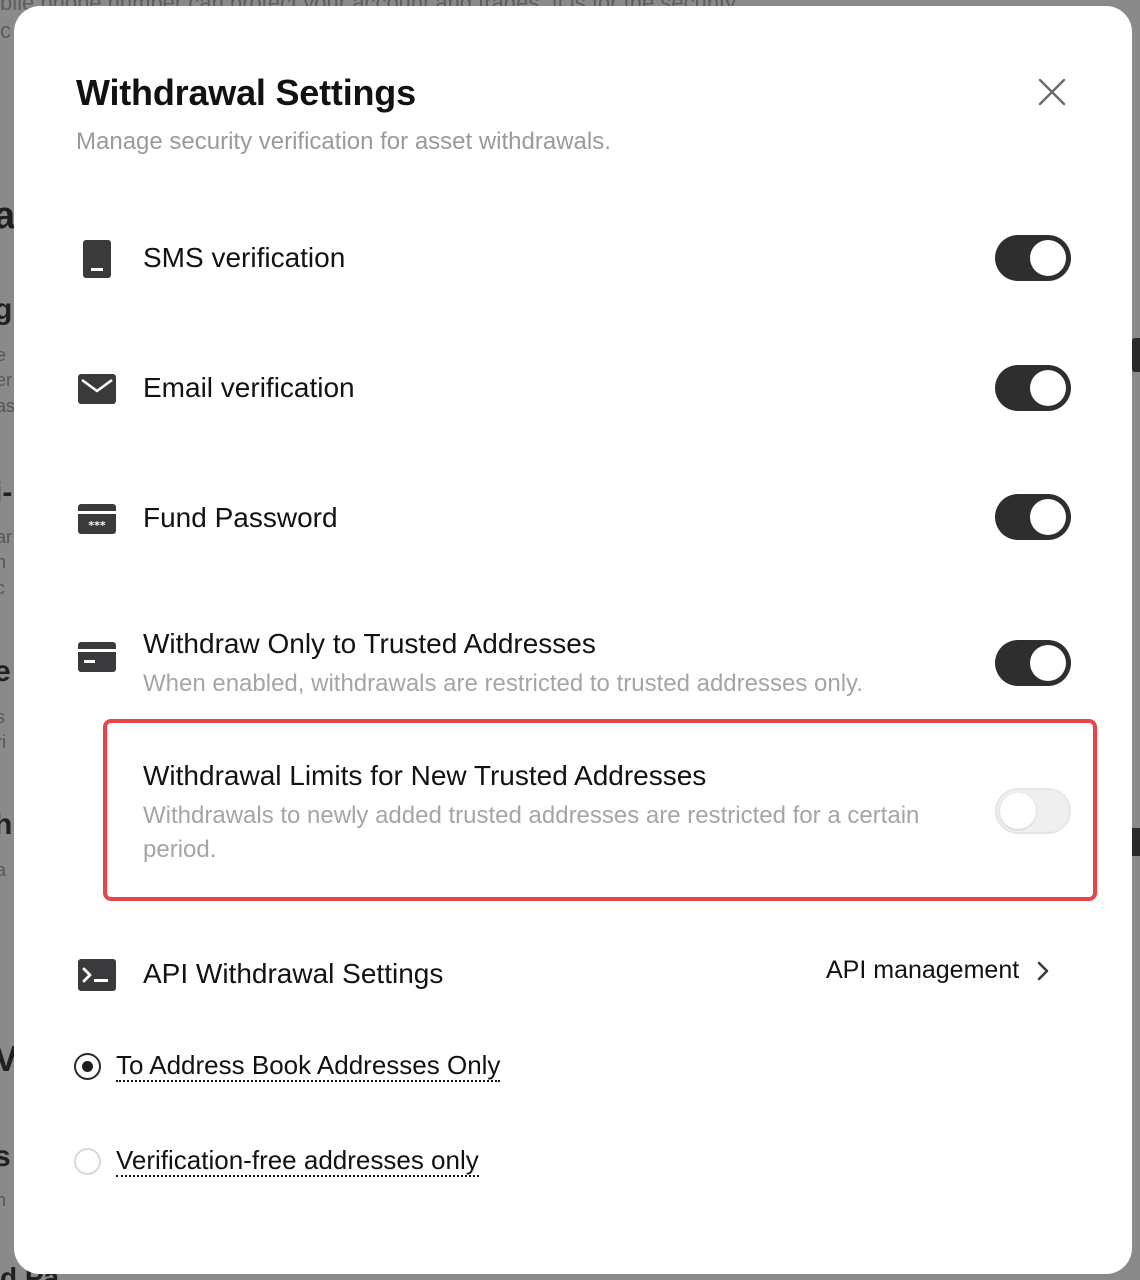 Image resolution: width=1140 pixels, height=1280 pixels. I want to click on new-address-limits-toggle, so click(1033, 811).